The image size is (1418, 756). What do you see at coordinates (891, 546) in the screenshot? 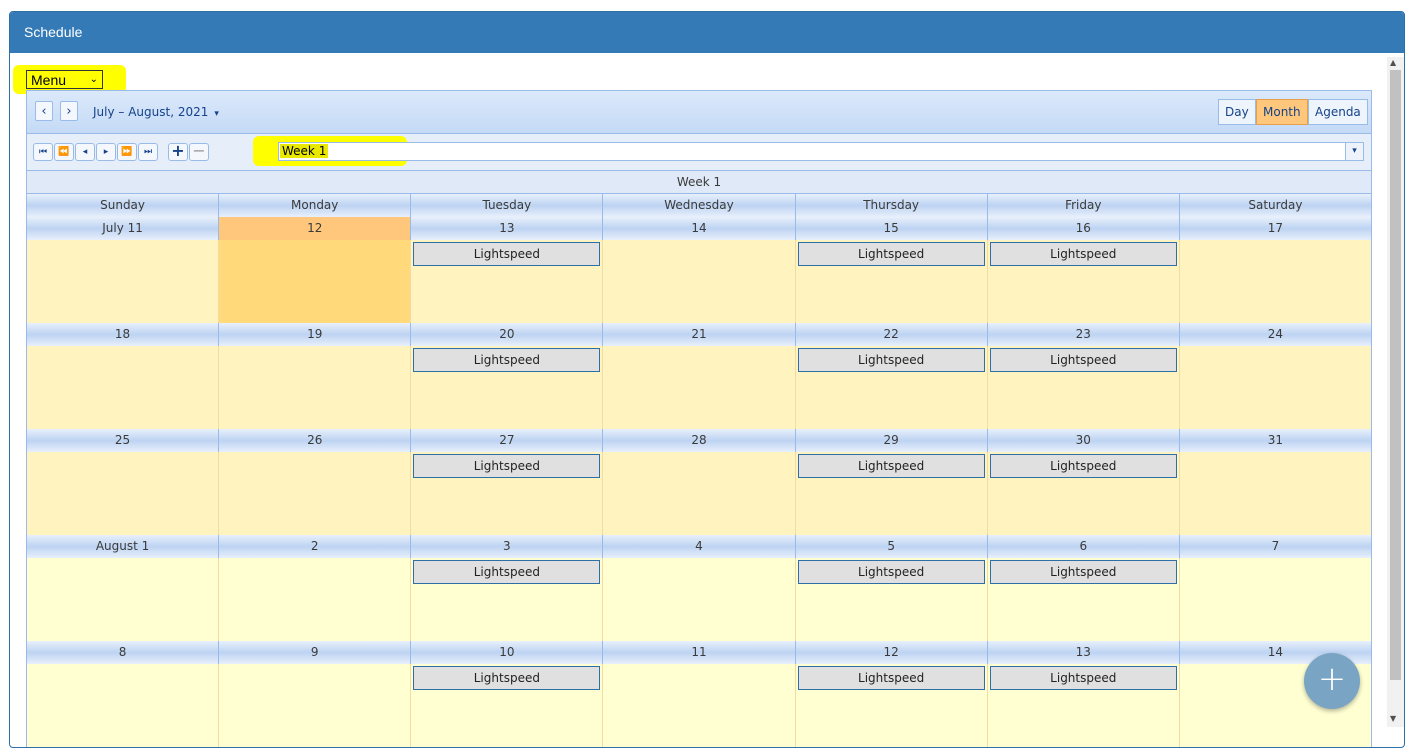
I see `date-number: 5` at bounding box center [891, 546].